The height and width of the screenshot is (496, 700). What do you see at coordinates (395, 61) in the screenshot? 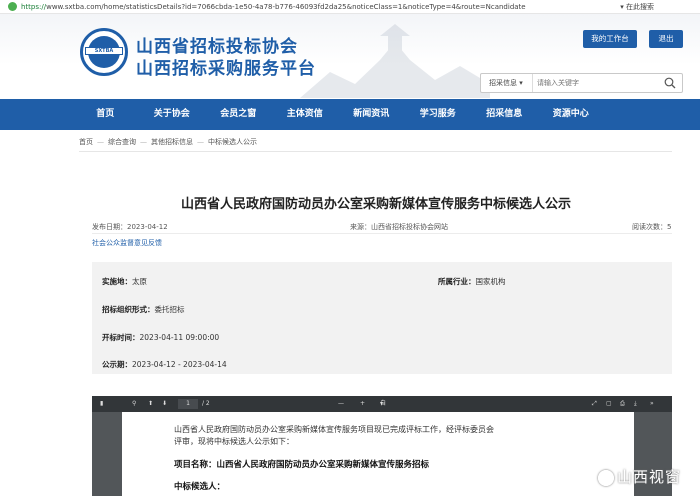
I see `landmark-illustration` at bounding box center [395, 61].